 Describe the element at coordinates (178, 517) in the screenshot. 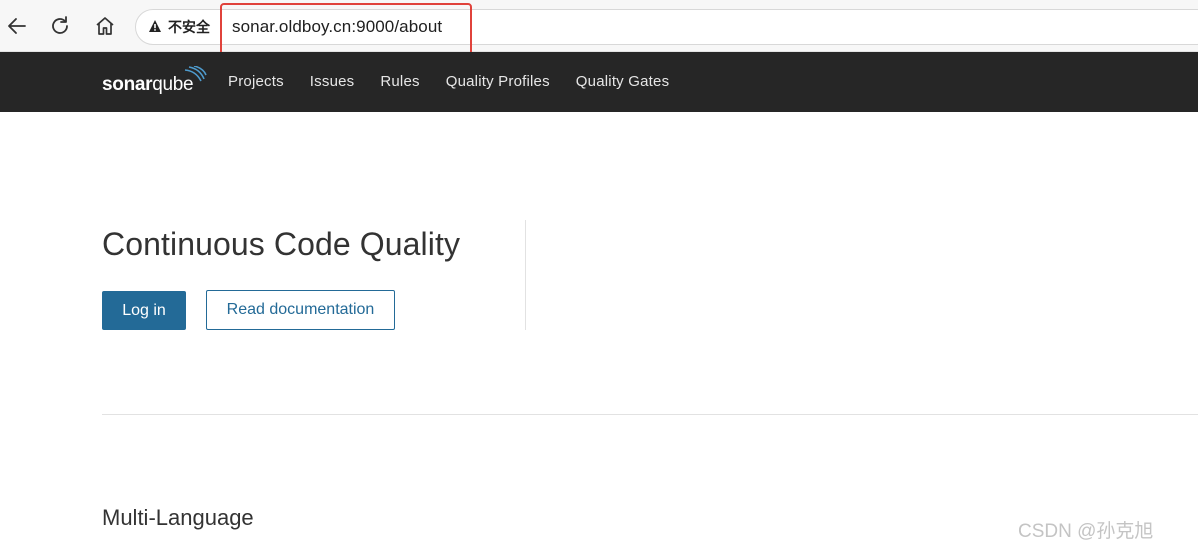

I see `section-title: Multi-Language` at that location.